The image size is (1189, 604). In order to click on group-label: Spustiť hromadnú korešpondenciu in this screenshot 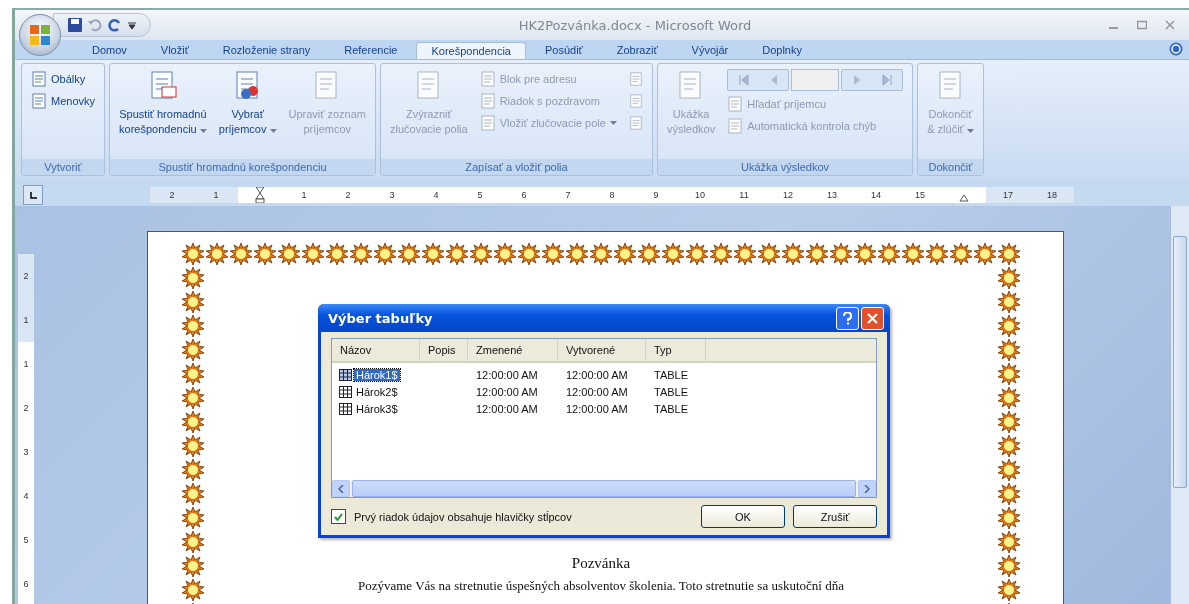, I will do `click(242, 167)`.